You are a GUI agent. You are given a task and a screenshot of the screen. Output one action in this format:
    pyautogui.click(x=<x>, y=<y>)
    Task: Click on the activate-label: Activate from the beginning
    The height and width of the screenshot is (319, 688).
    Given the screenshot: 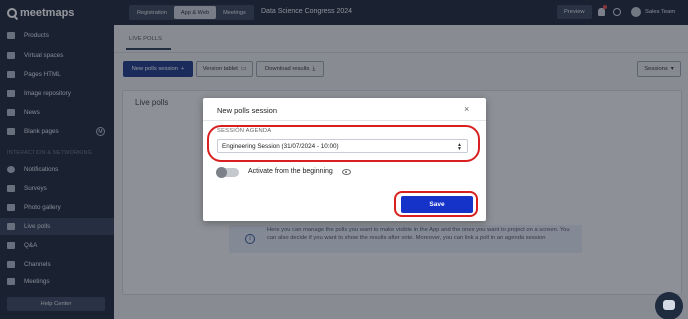 What is the action you would take?
    pyautogui.click(x=290, y=171)
    